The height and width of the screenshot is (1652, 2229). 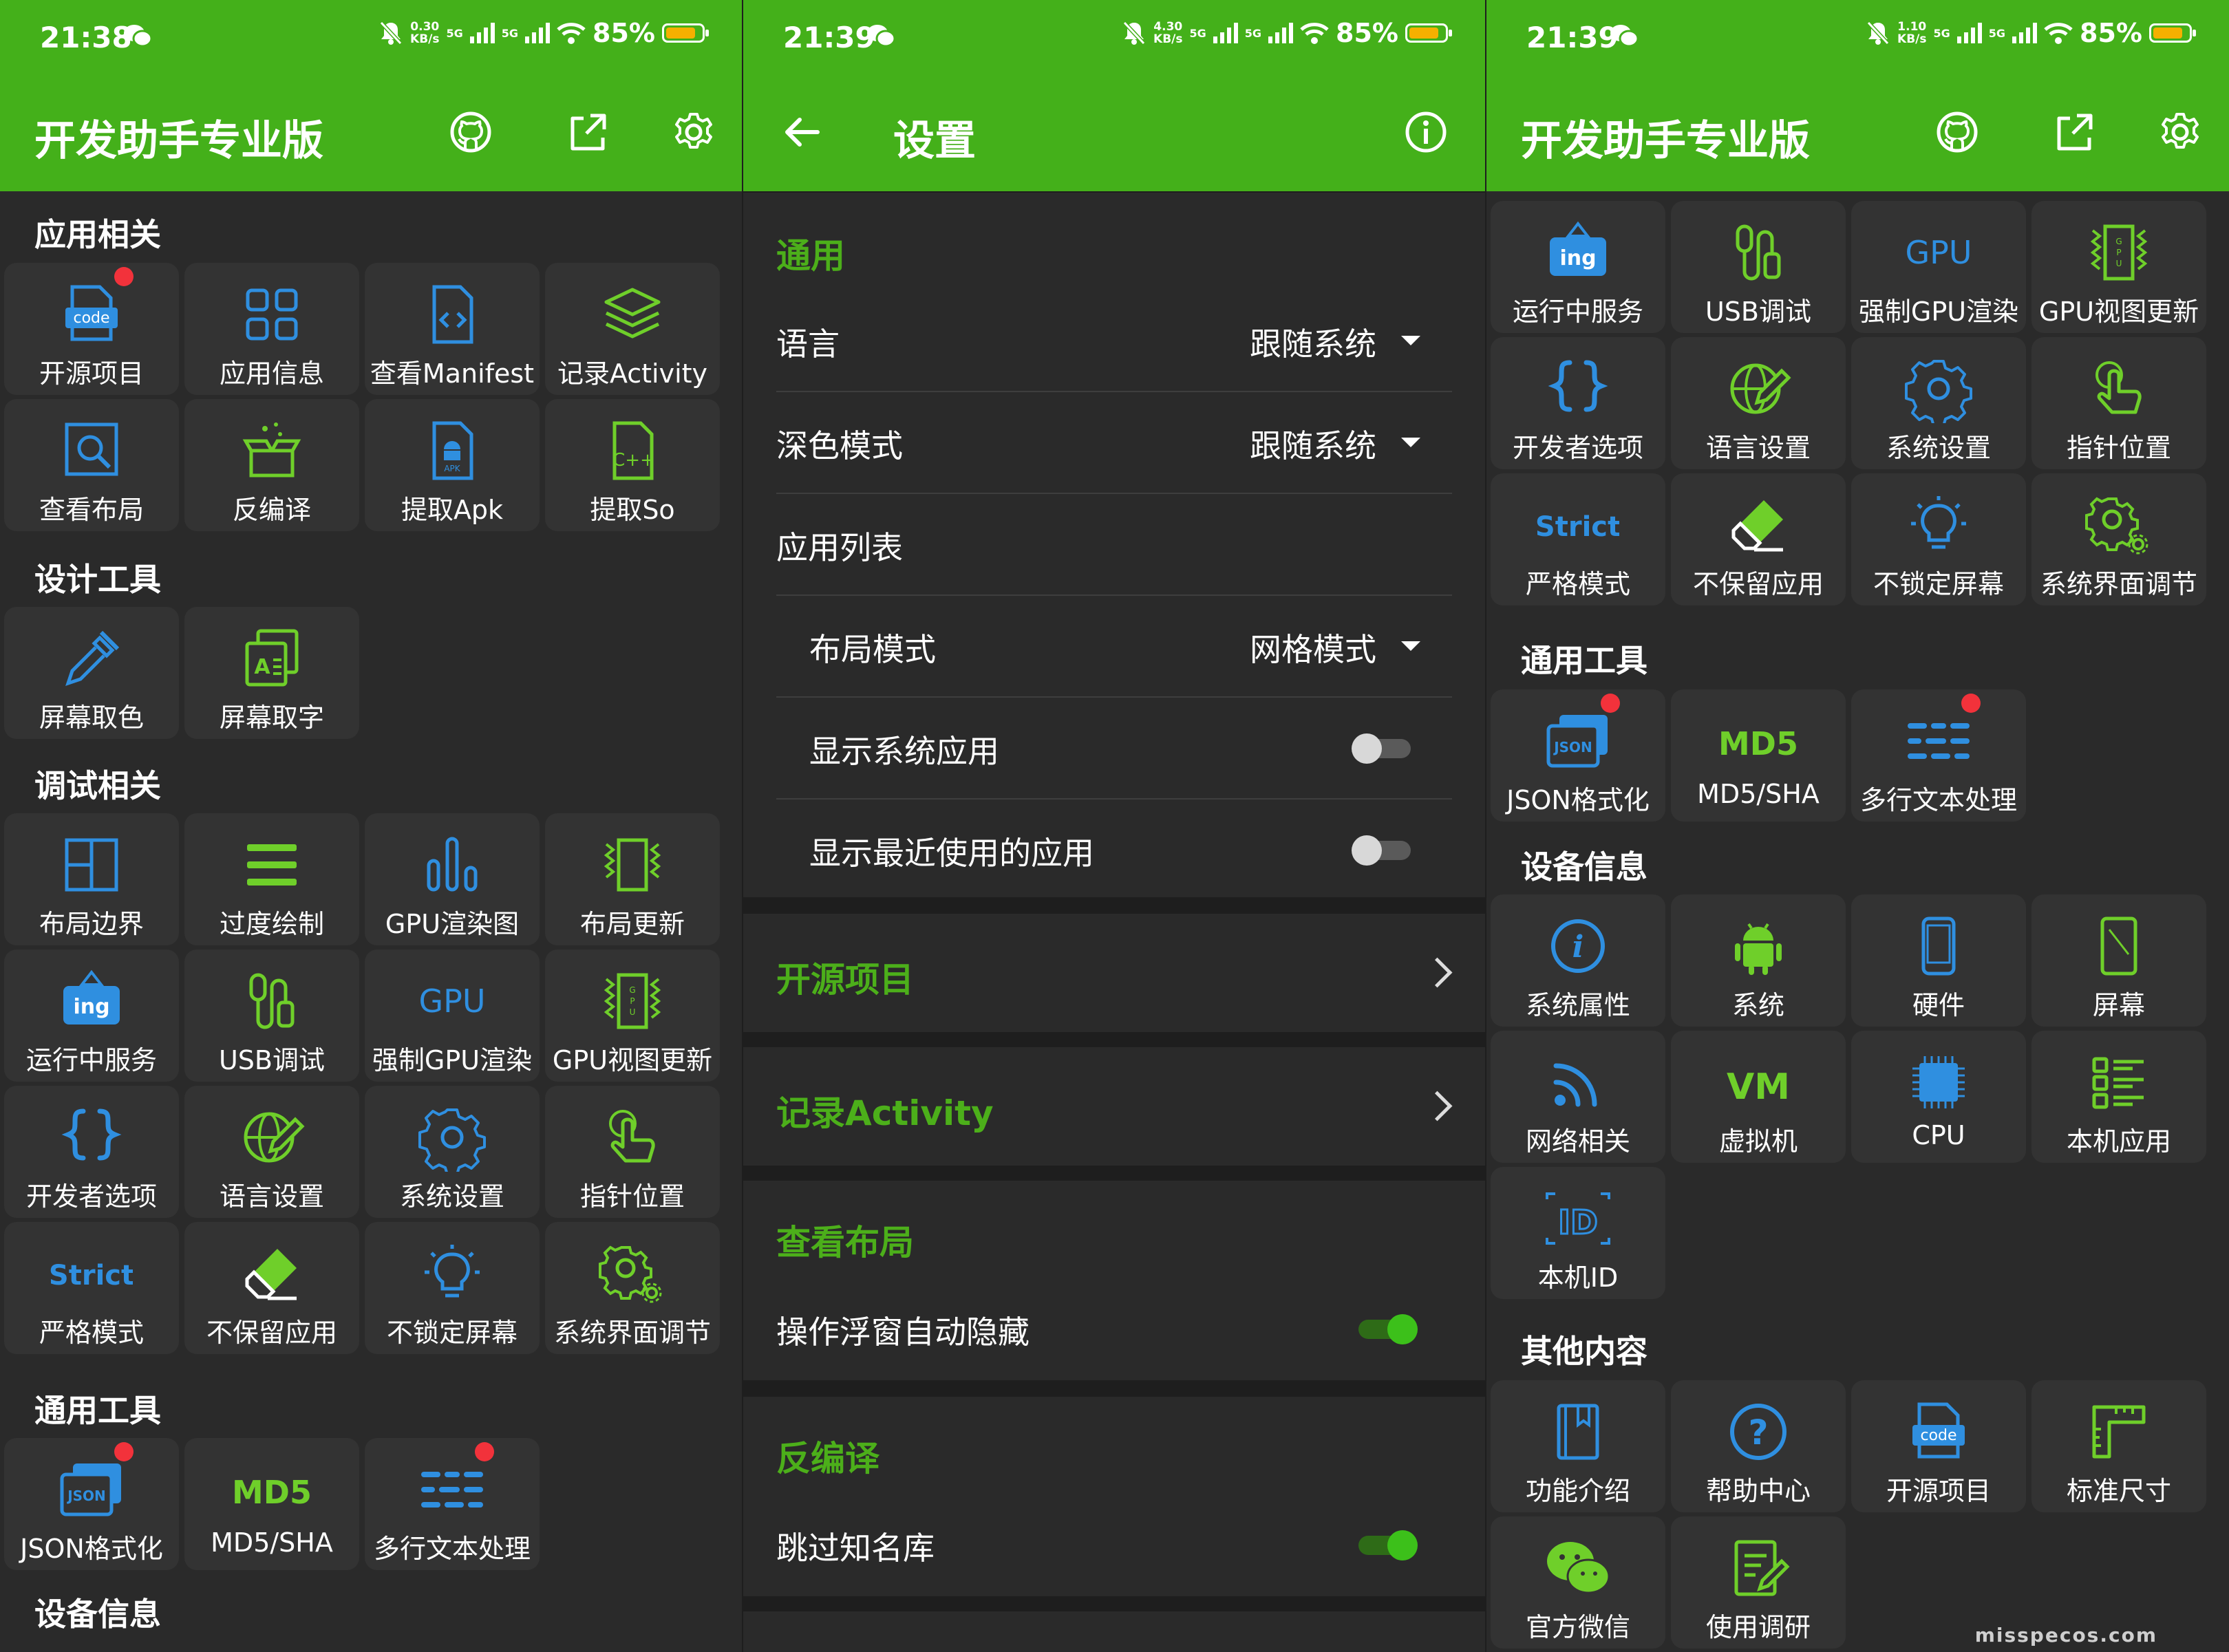 I want to click on setting-dark-mode: 深色模式 跟随系统, so click(x=1114, y=443).